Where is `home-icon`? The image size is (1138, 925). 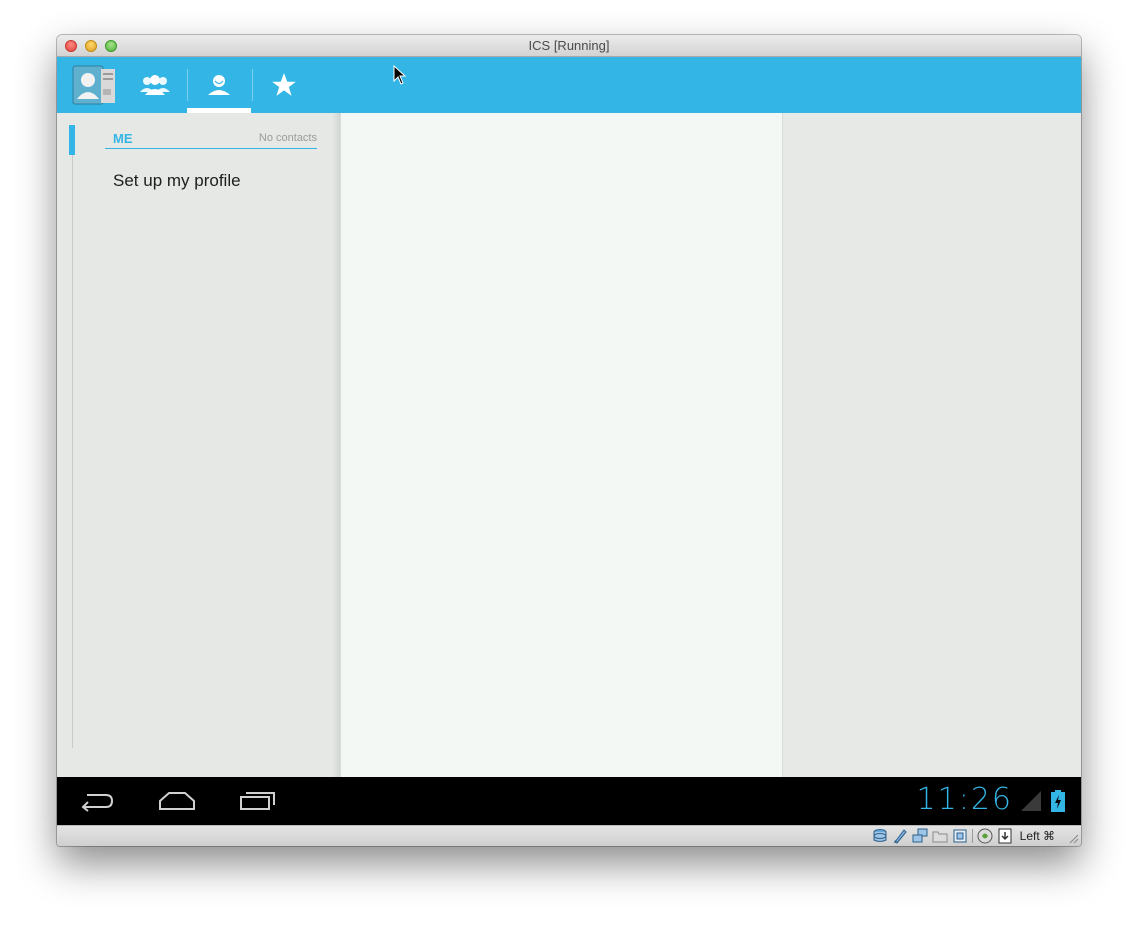
home-icon is located at coordinates (177, 801).